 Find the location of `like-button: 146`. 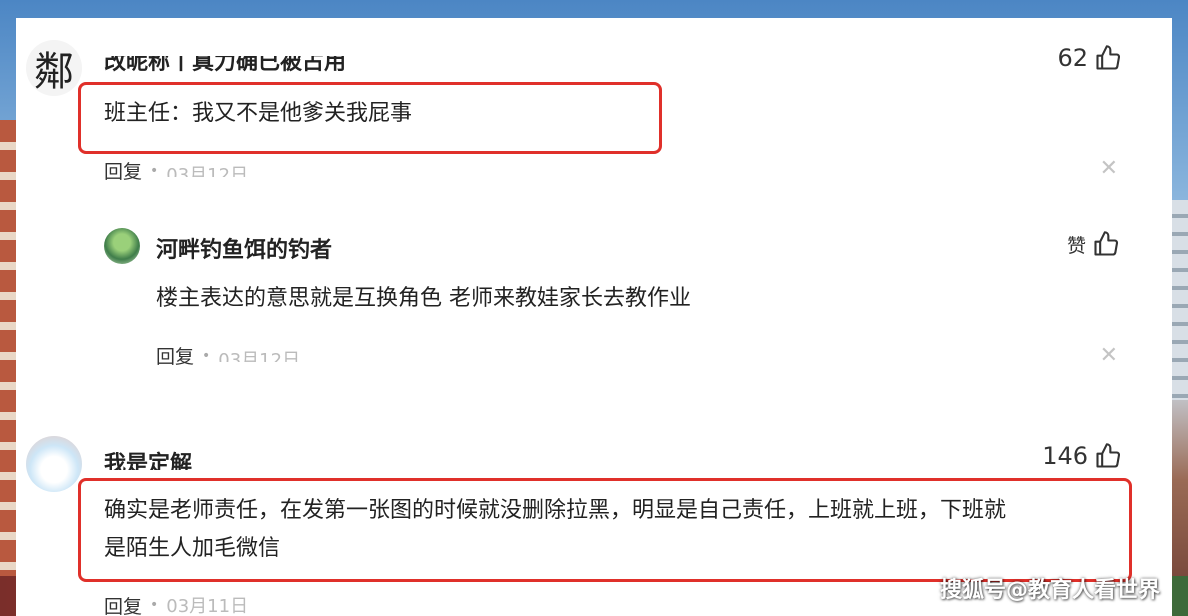

like-button: 146 is located at coordinates (1082, 456).